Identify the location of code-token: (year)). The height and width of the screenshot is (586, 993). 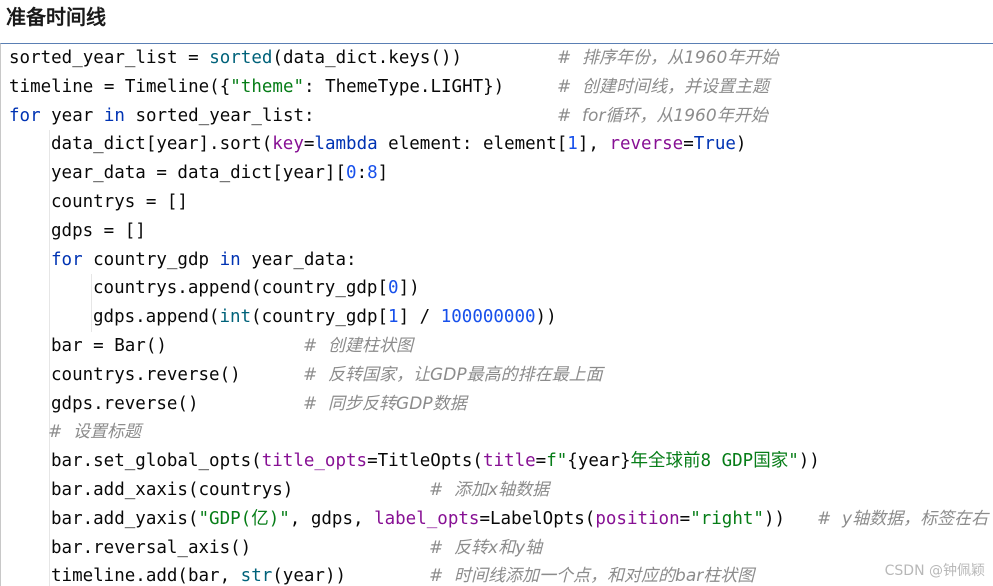
(309, 576).